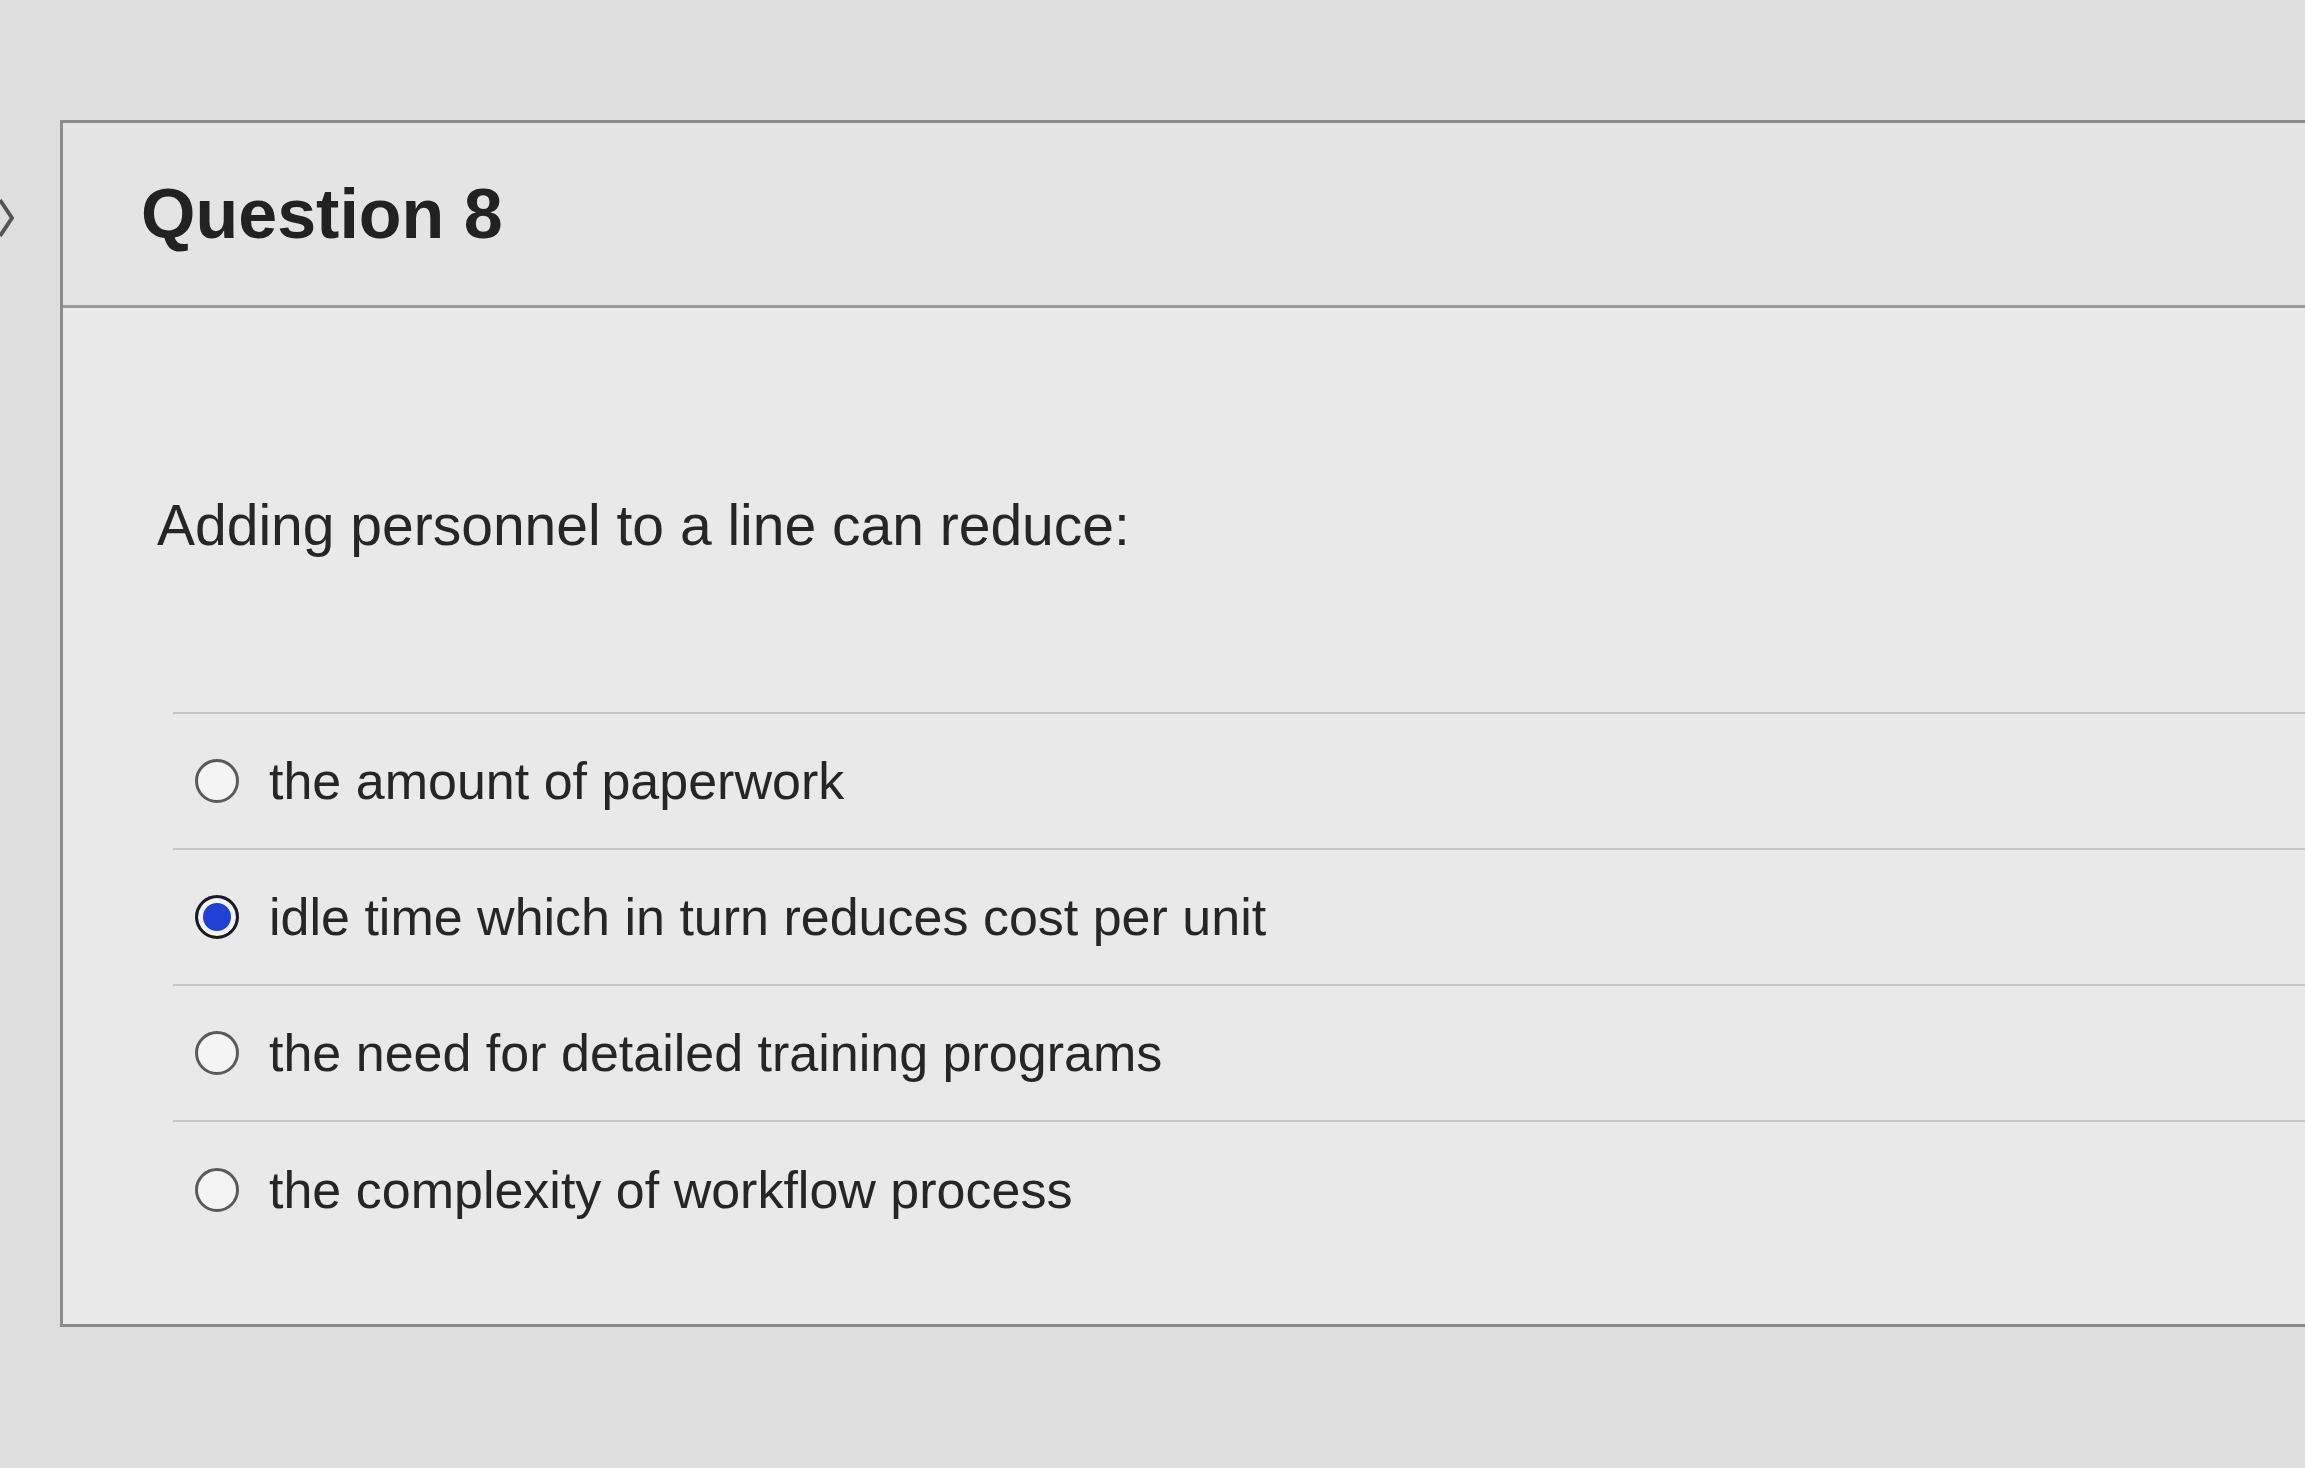 The image size is (2305, 1468). What do you see at coordinates (322, 214) in the screenshot?
I see `question-title: Question 8` at bounding box center [322, 214].